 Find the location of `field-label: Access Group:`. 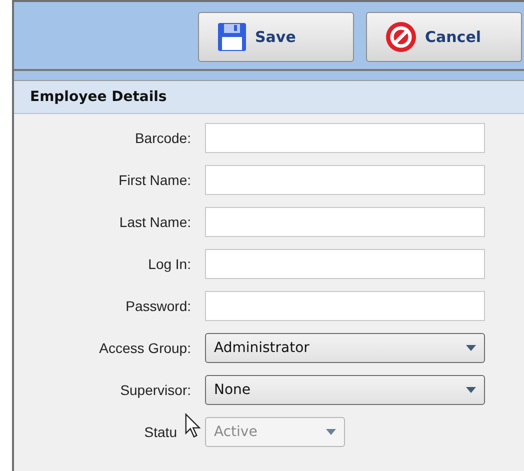

field-label: Access Group: is located at coordinates (144, 348).